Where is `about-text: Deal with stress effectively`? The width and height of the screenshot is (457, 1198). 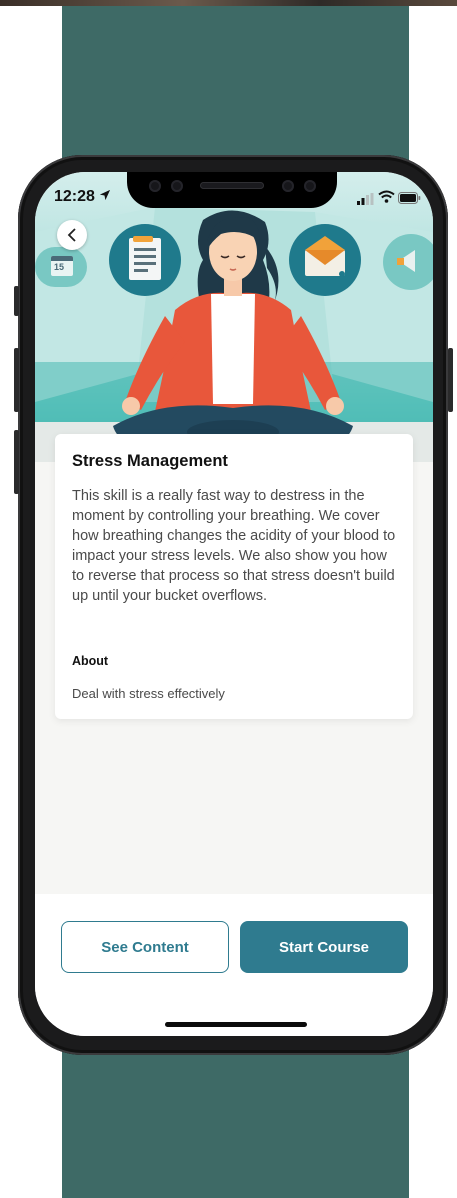
about-text: Deal with stress effectively is located at coordinates (148, 693).